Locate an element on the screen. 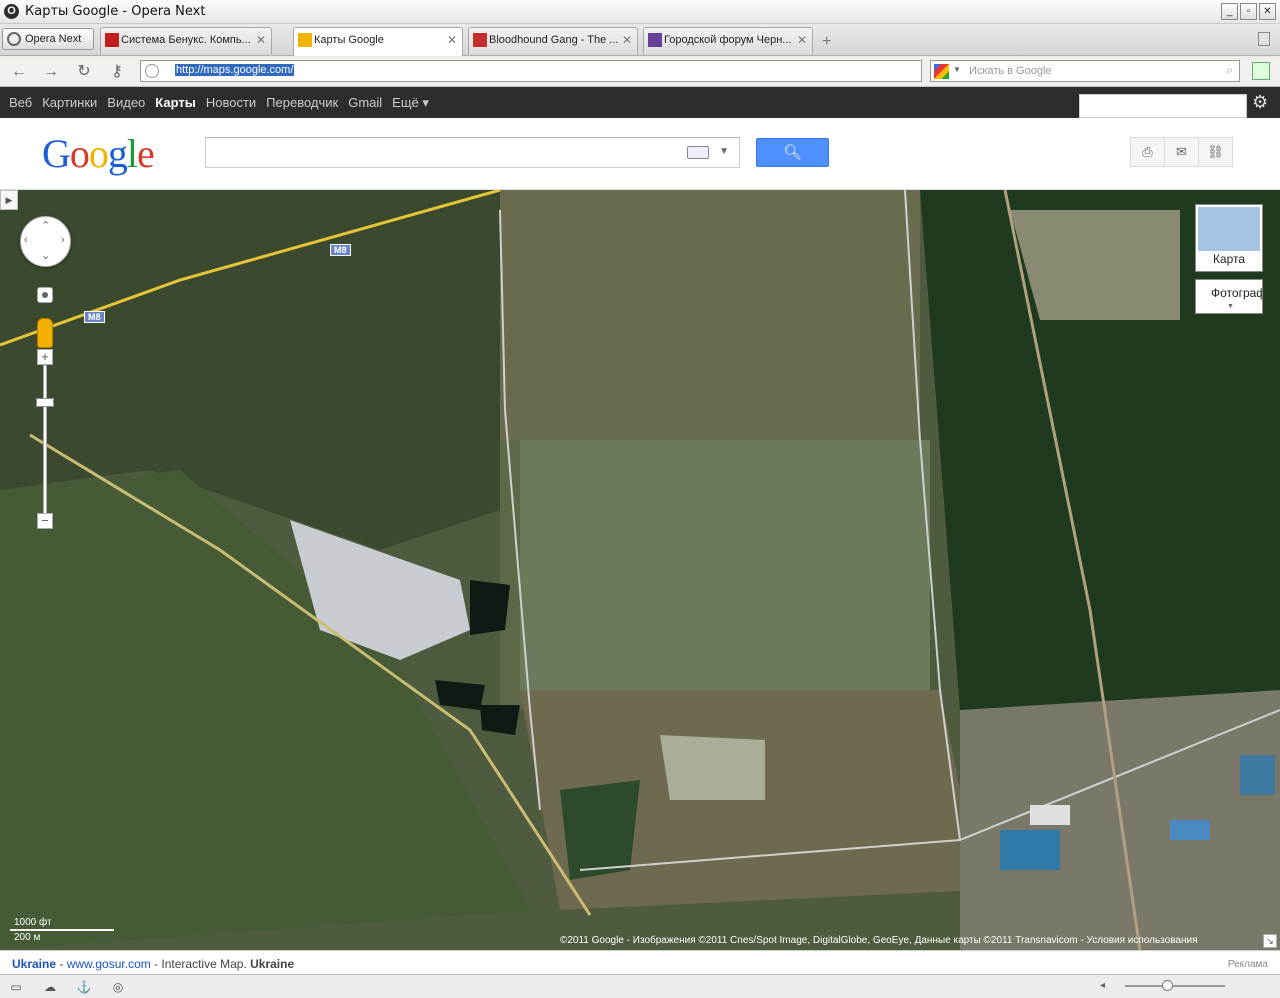 The image size is (1280, 998). magnifier-icon: 🔍︎ is located at coordinates (792, 152).